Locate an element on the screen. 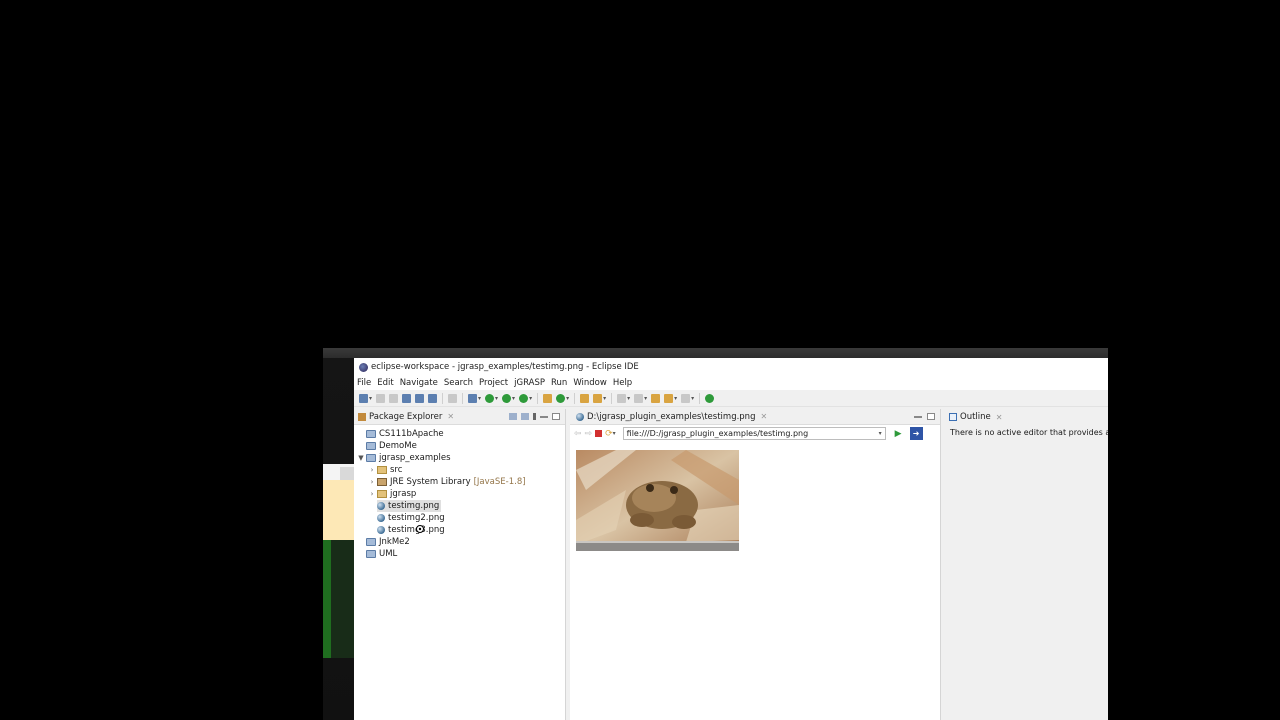 The height and width of the screenshot is (720, 1280). tree-item-testimg: testimg.png is located at coordinates (409, 506).